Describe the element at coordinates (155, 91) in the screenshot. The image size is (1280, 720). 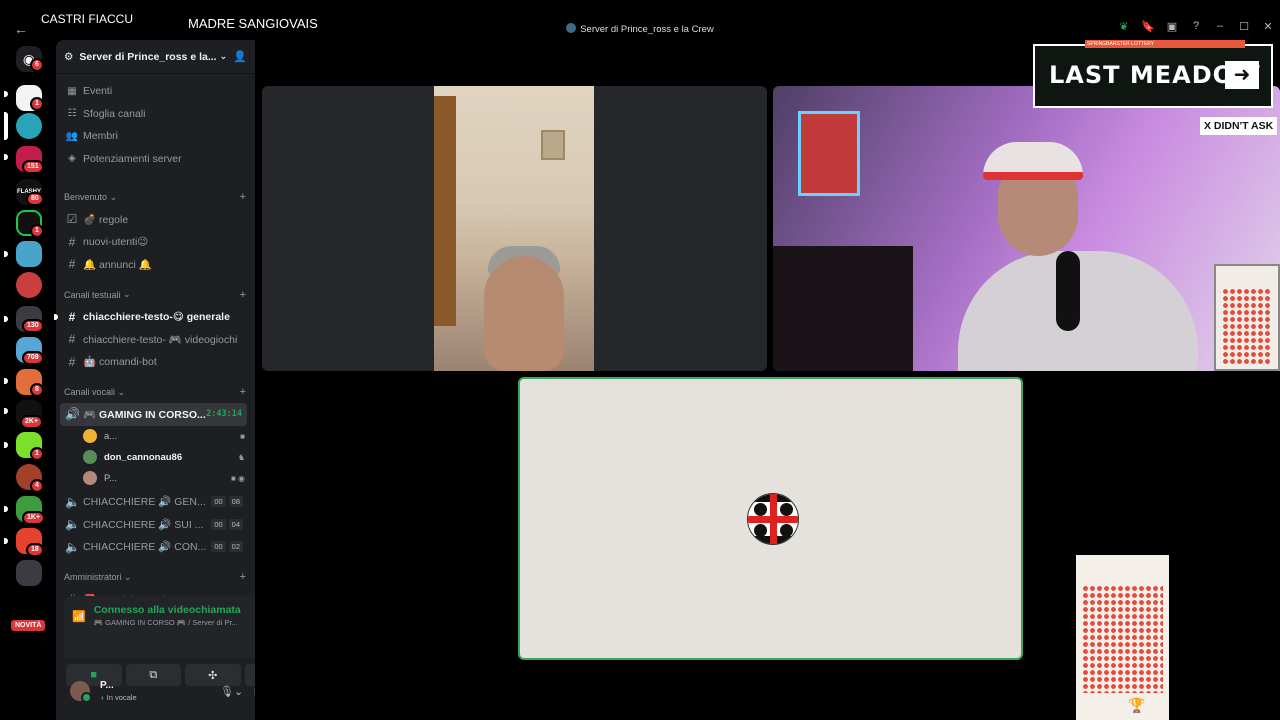
I see `nav-events: ▦ Eventi` at that location.